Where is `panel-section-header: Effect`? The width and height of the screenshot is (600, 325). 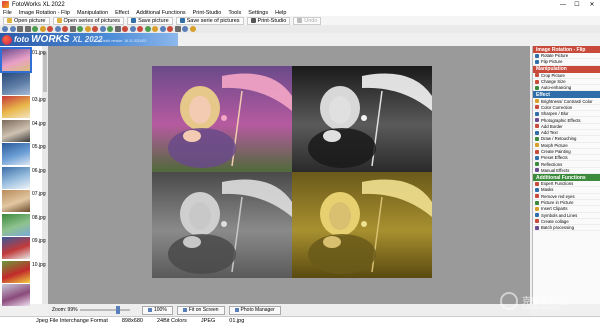
panel-section-header: Effect is located at coordinates (566, 95).